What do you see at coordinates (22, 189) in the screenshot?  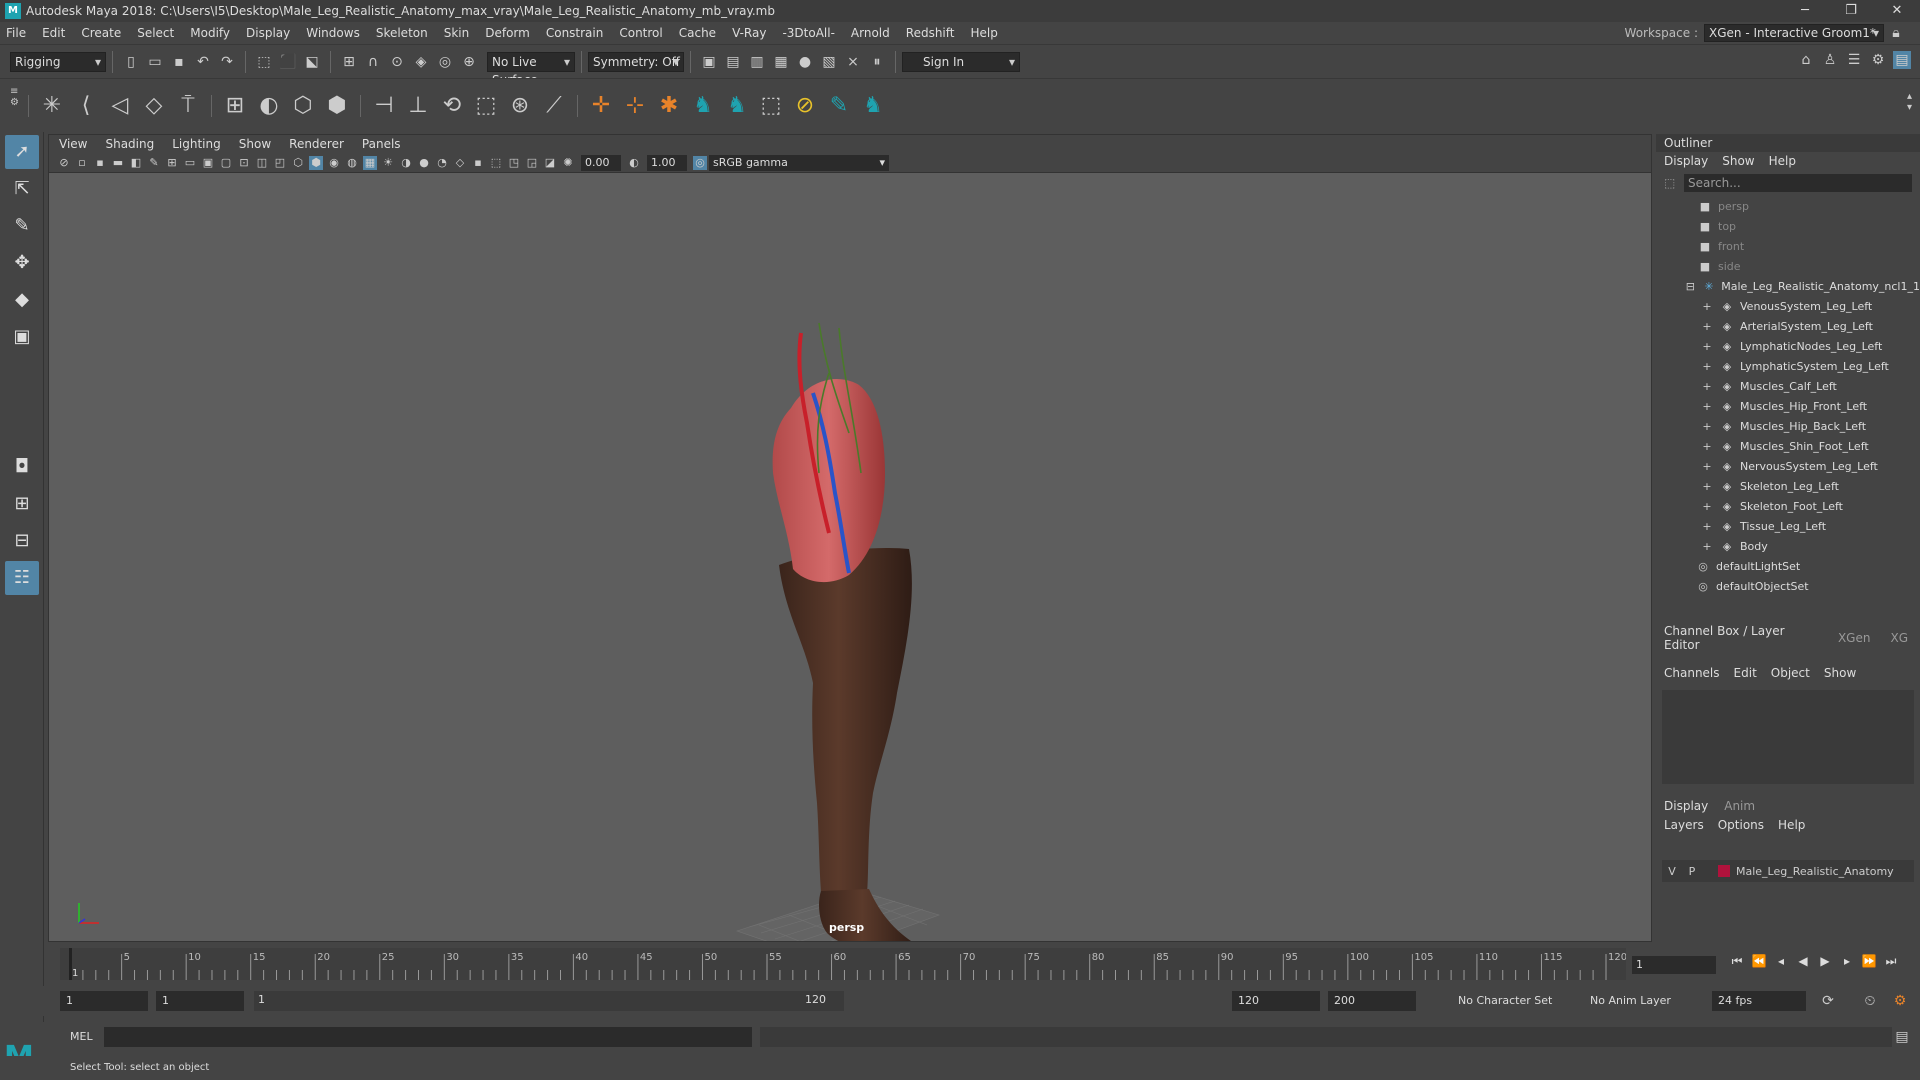 I see `lasso-tool-icon: ⇱` at bounding box center [22, 189].